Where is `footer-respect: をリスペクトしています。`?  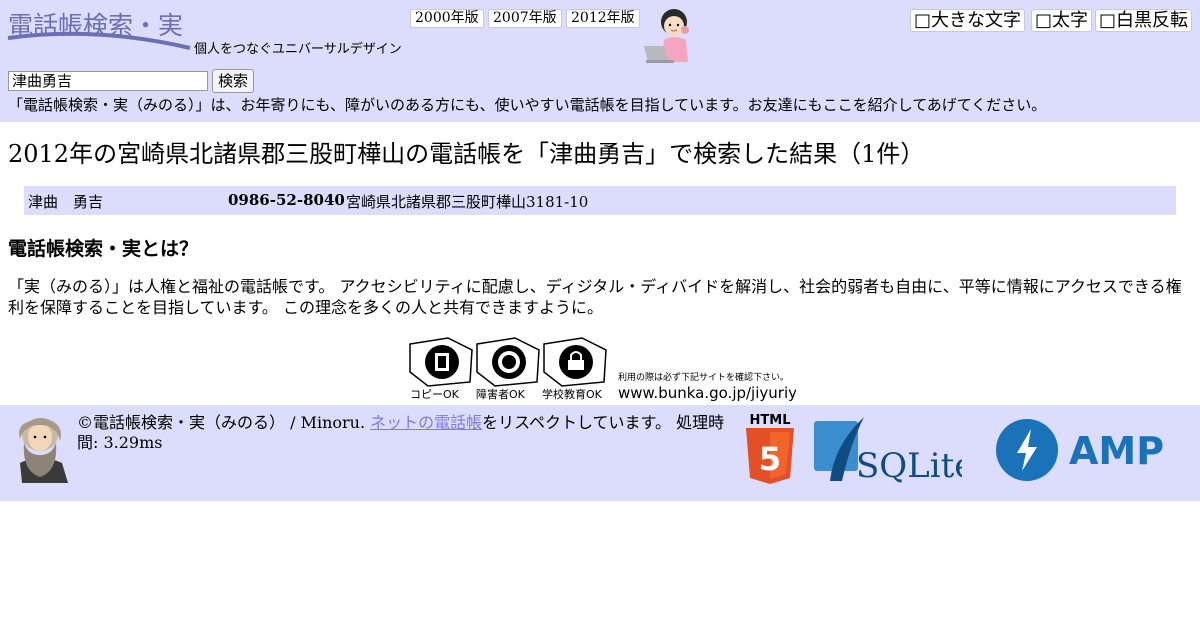
footer-respect: をリスペクトしています。 is located at coordinates (576, 422).